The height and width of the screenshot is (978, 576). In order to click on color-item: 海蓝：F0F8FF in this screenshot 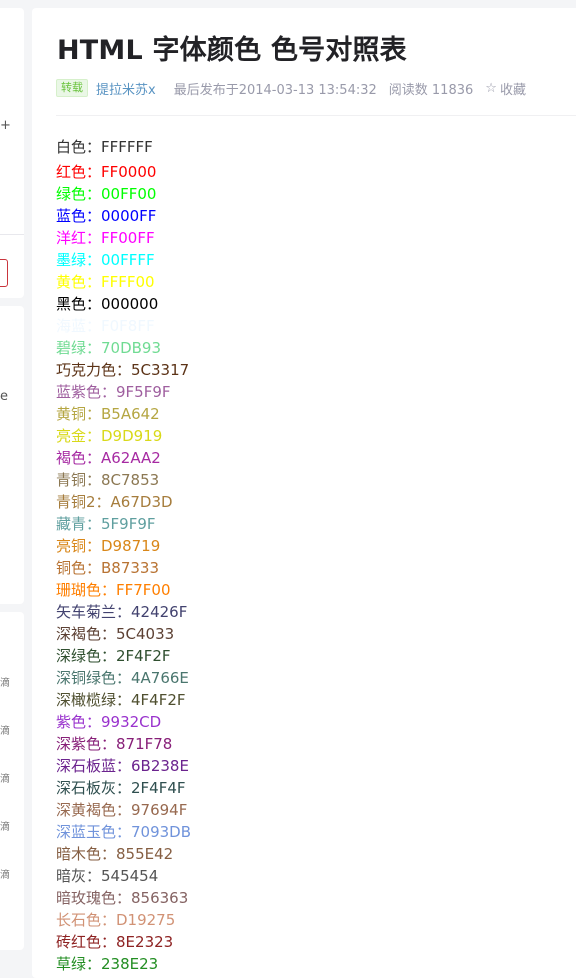, I will do `click(105, 326)`.